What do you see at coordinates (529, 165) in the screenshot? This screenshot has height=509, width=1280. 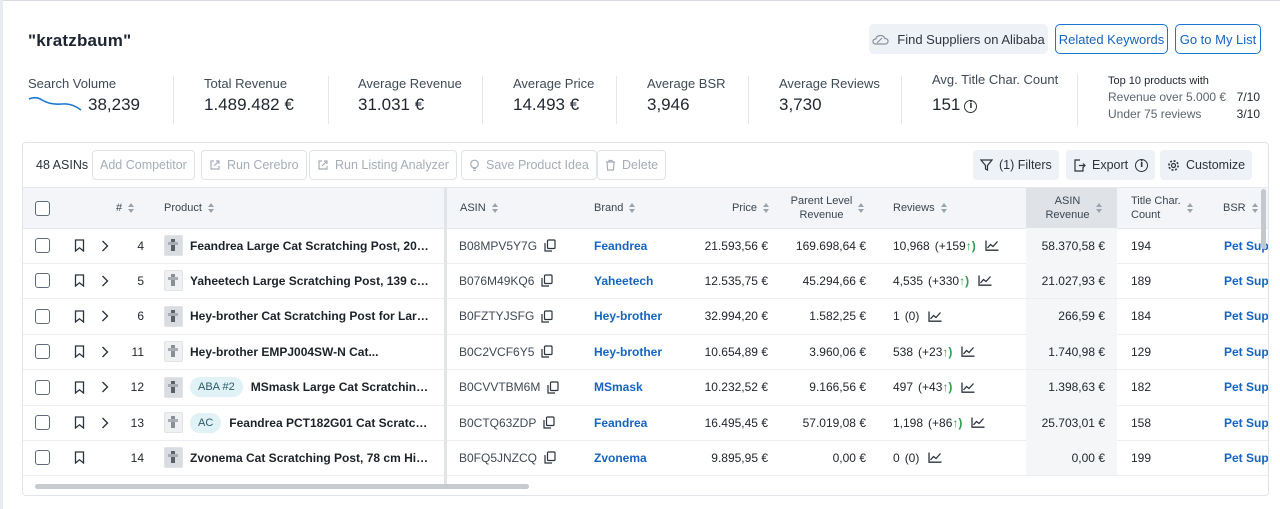 I see `save-product-idea-button: Save Product Idea` at bounding box center [529, 165].